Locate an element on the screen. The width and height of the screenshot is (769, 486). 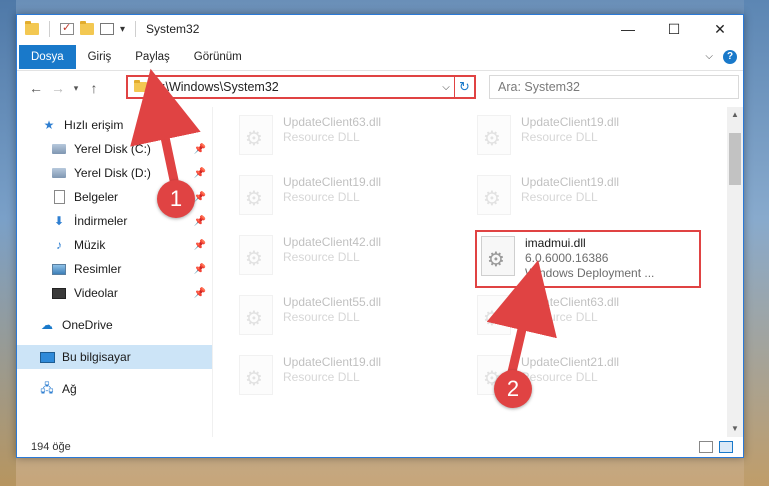
nav-item-this-pc: Bu bilgisayar is located at coordinates (114, 357).